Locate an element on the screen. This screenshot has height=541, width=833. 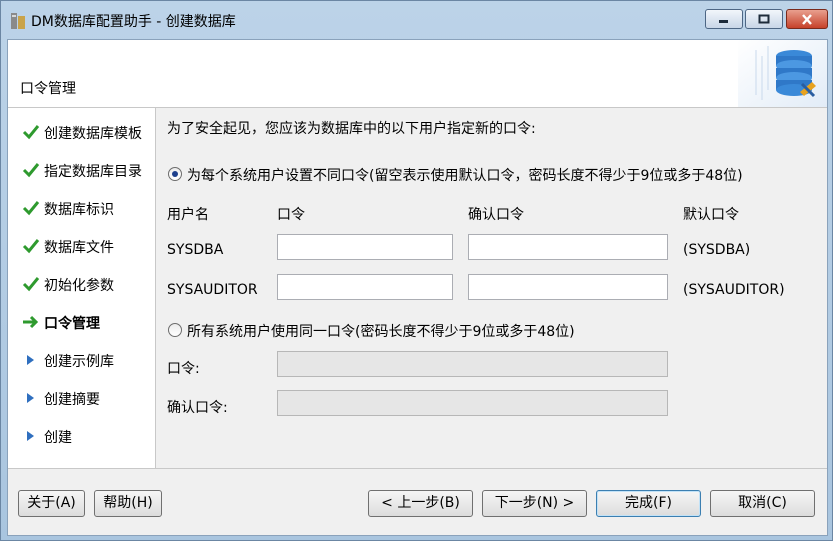
step-label: 初始化参数 is located at coordinates (79, 286).